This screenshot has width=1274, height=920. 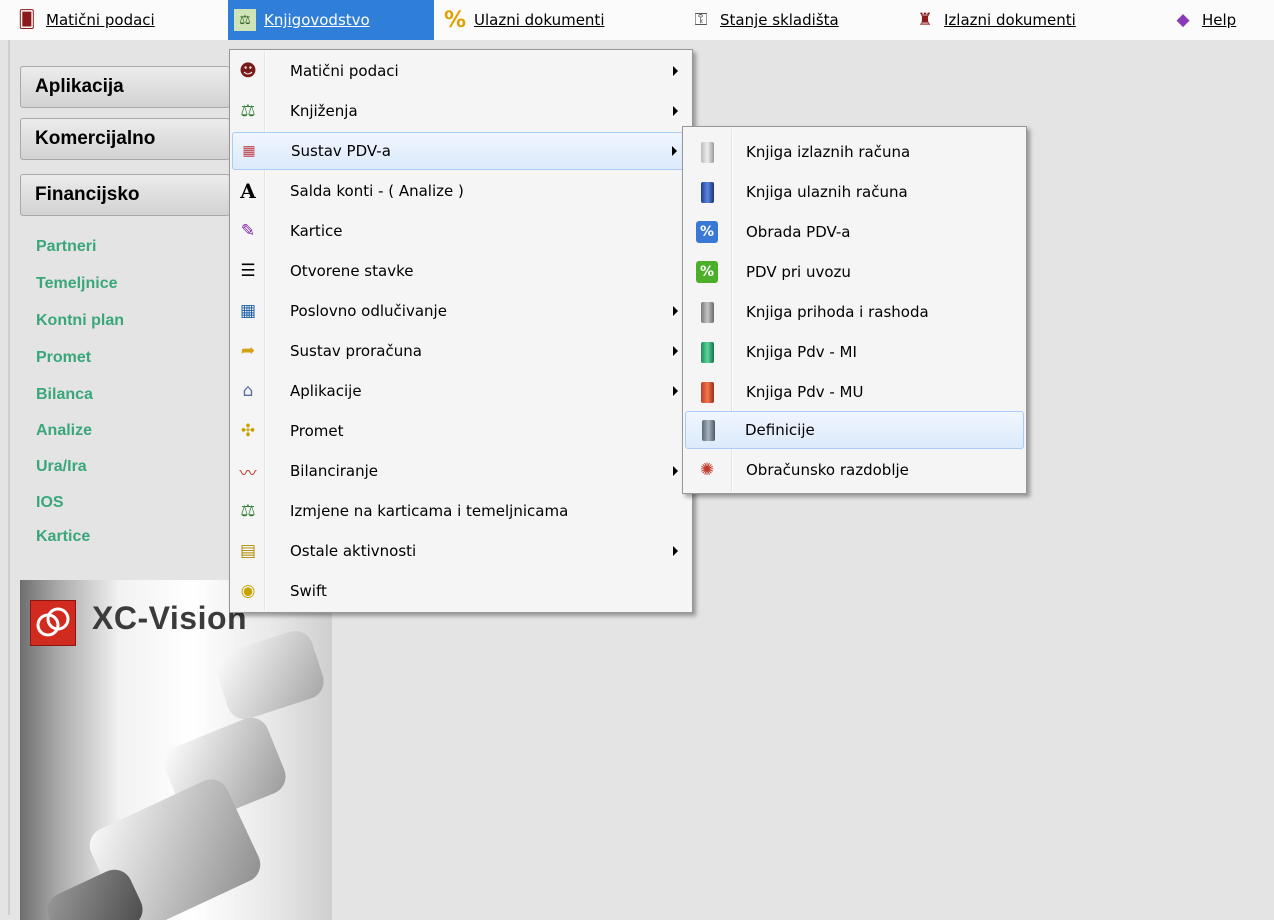 I want to click on submenu-item-definicije: Definicije, so click(x=854, y=430).